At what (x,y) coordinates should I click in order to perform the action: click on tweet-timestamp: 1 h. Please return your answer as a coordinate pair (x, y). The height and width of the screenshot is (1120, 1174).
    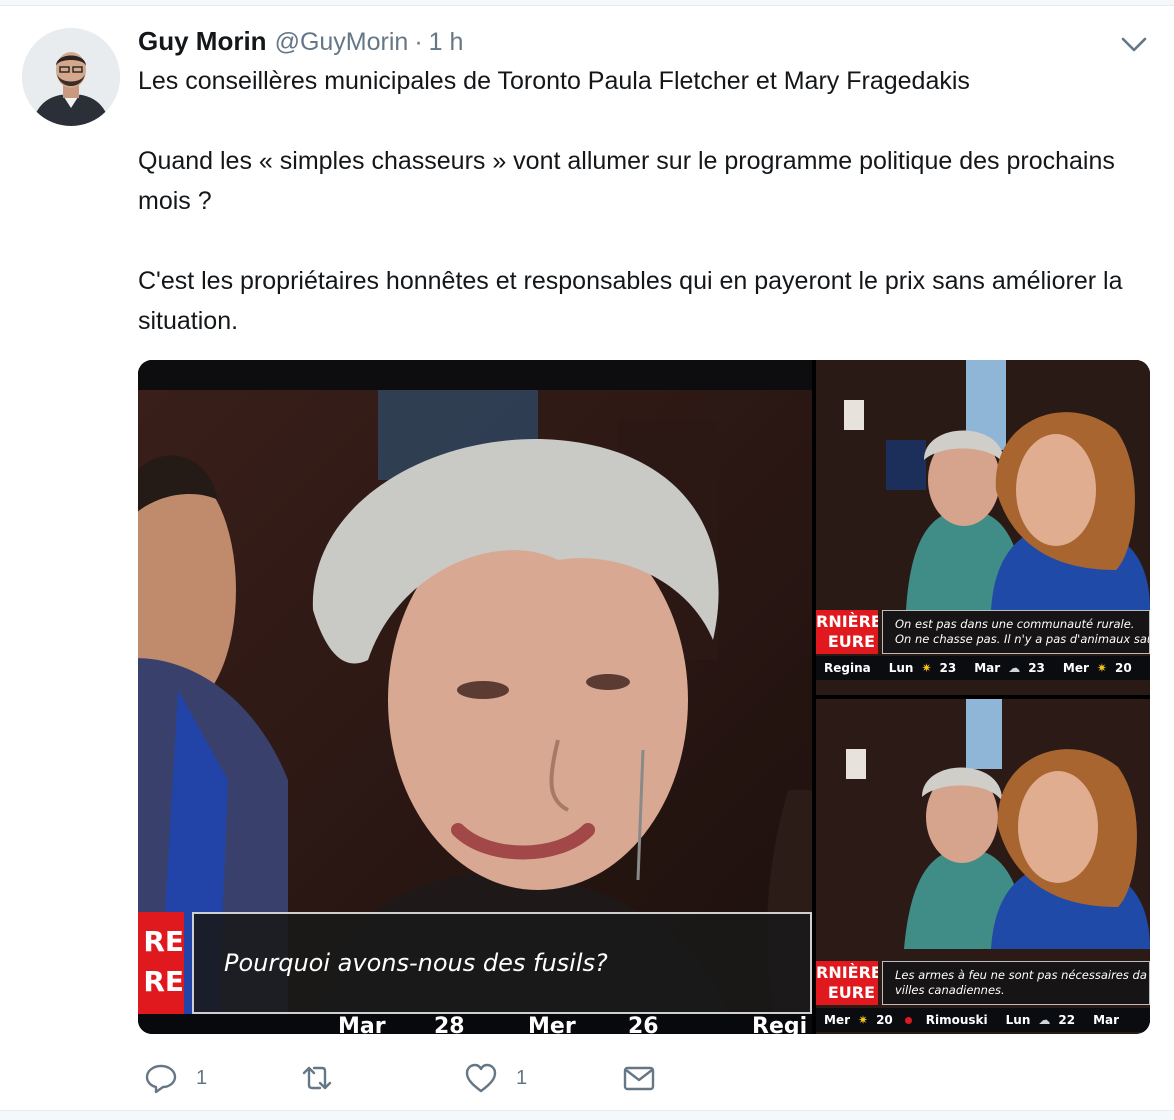
    Looking at the image, I should click on (446, 42).